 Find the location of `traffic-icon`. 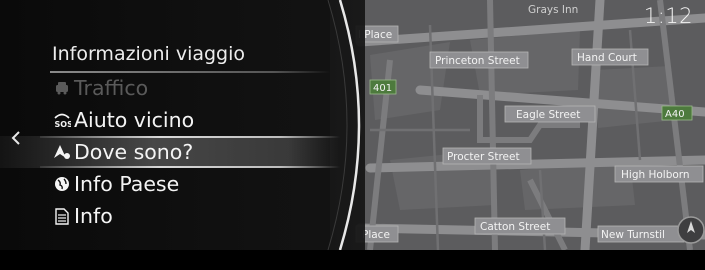

traffic-icon is located at coordinates (62, 88).